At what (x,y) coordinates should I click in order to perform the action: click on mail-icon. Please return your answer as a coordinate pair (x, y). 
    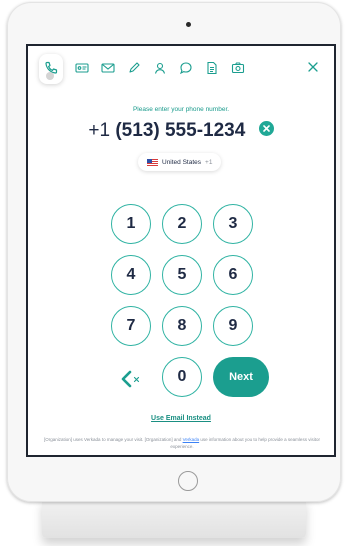
    Looking at the image, I should click on (108, 68).